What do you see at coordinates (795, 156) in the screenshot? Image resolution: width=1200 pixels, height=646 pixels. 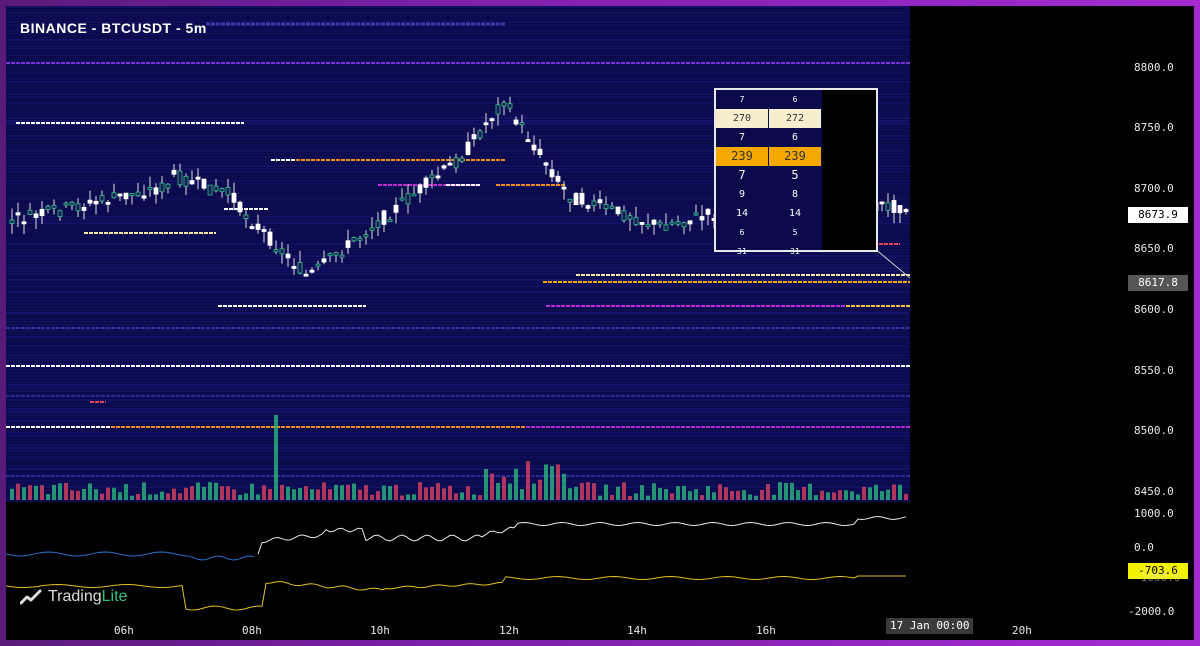 I see `orderbook-cell-right: 239` at bounding box center [795, 156].